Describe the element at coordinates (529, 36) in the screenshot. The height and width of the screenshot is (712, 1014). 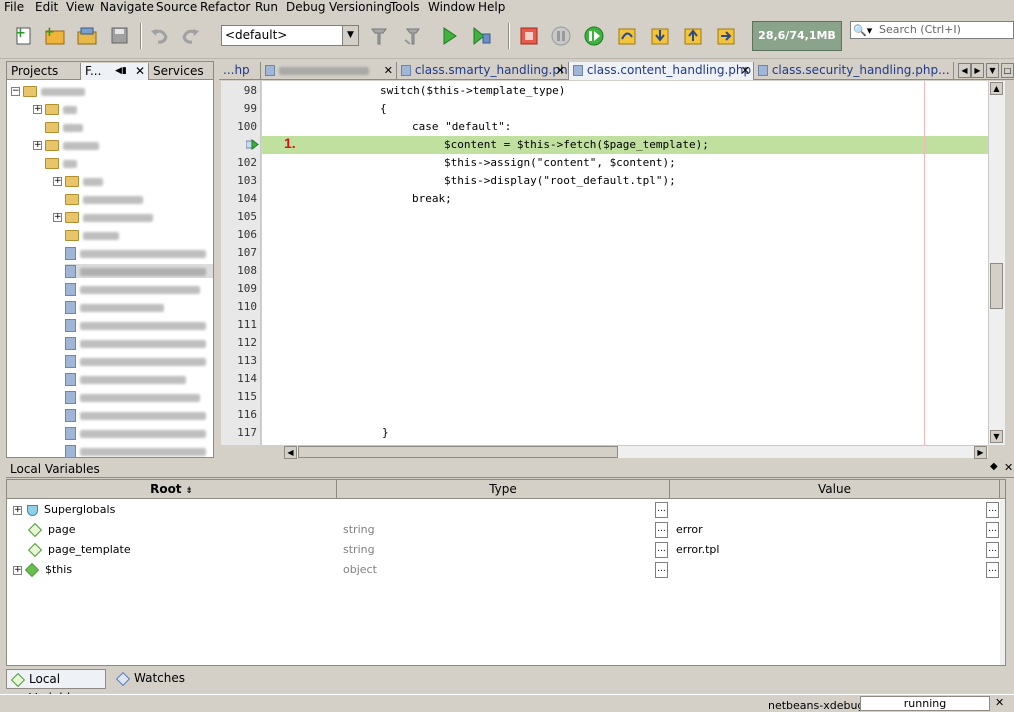
I see `stop-debug-icon` at that location.